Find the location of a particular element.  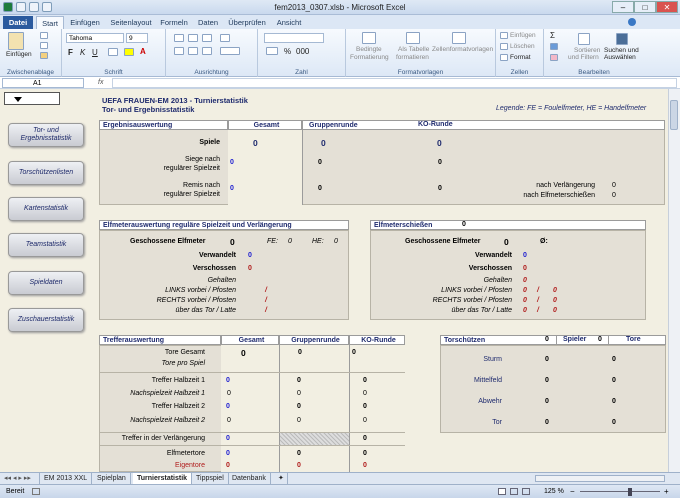

insert-function-icon: fx is located at coordinates (100, 83).